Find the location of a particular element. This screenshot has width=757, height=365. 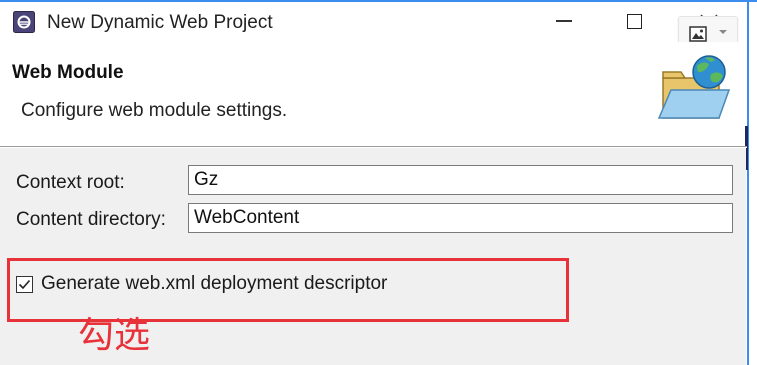

context-root-label: Context root: is located at coordinates (70, 182).